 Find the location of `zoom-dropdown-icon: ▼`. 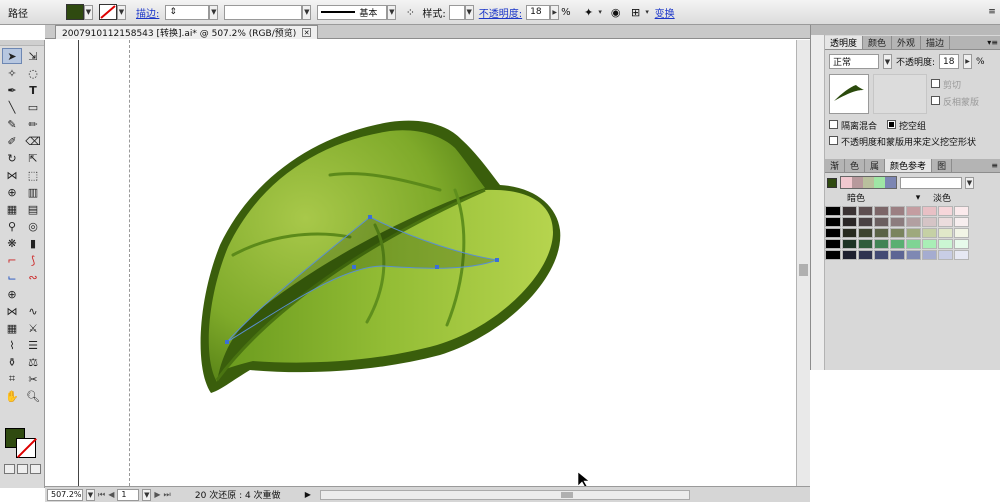

zoom-dropdown-icon: ▼ is located at coordinates (90, 494).